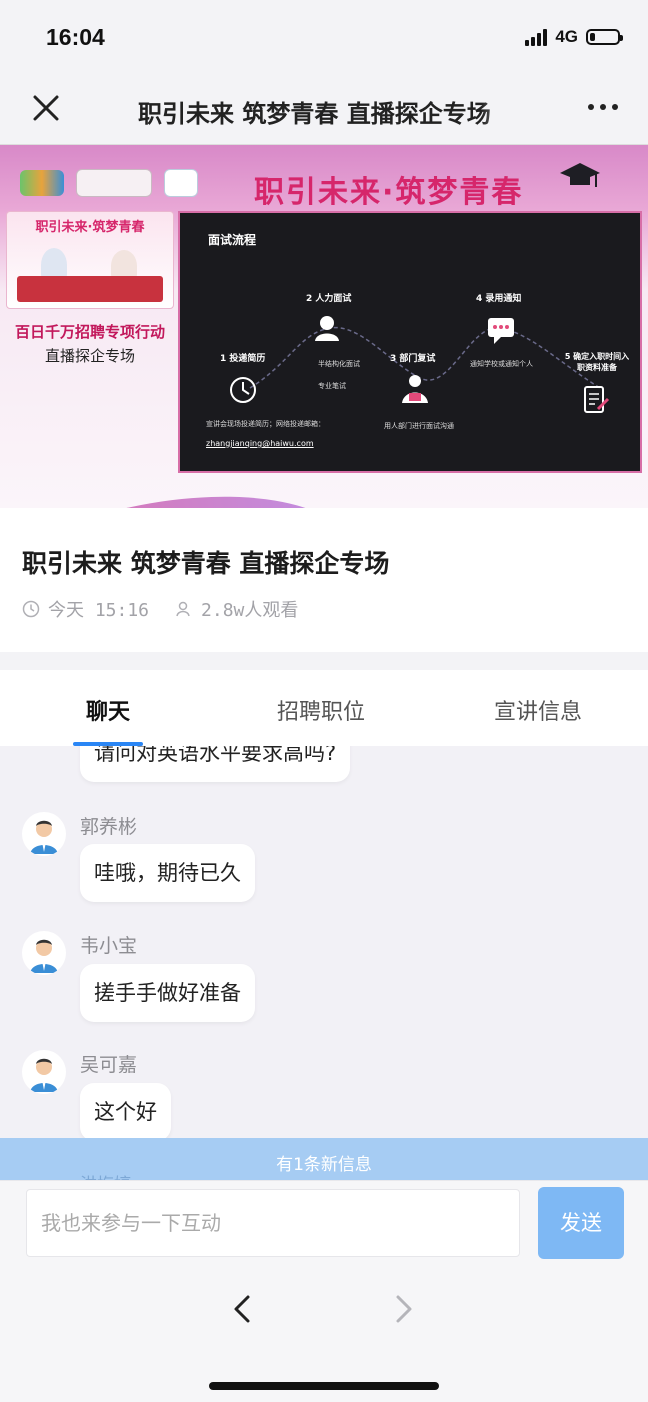 This screenshot has height=1402, width=648. Describe the element at coordinates (501, 364) in the screenshot. I see `step-note: 通知学校或通知个人` at that location.